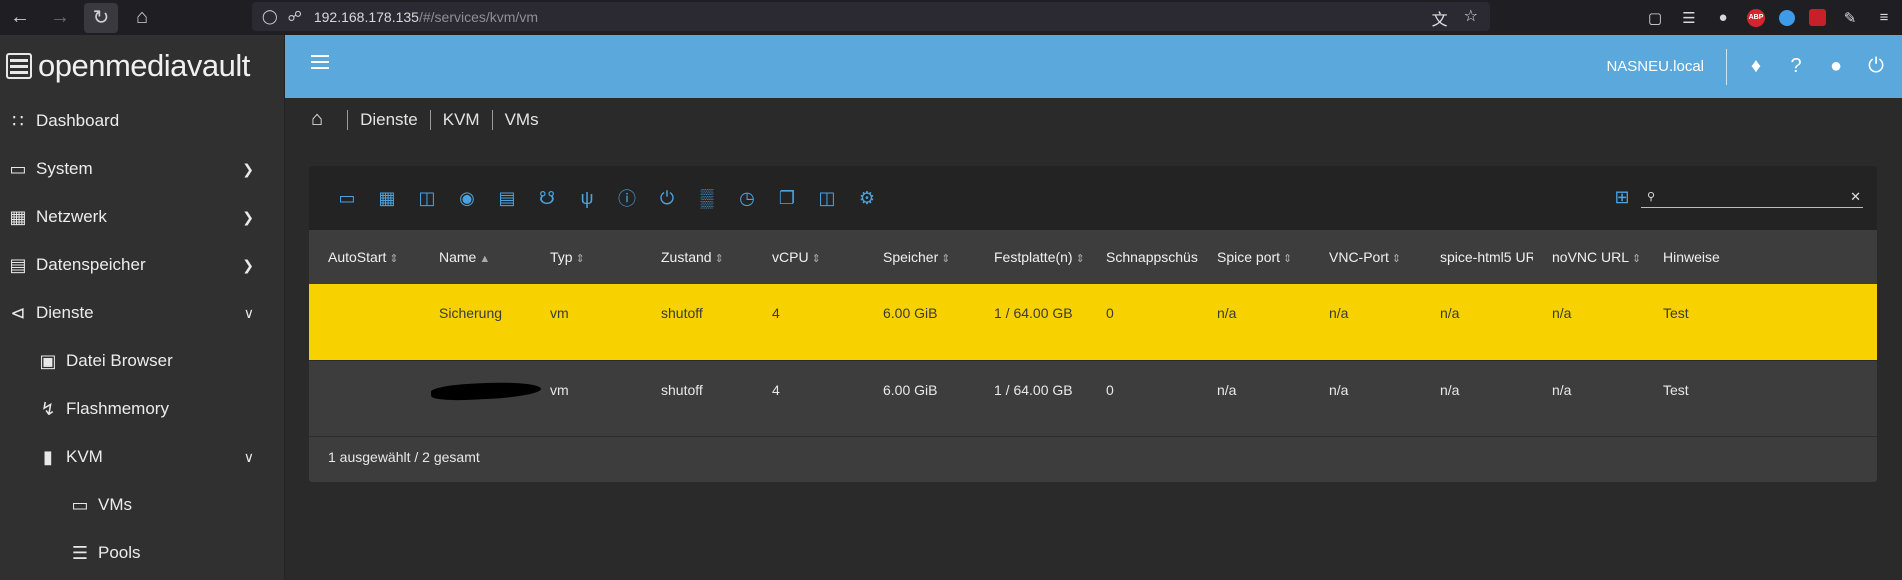 Image resolution: width=1902 pixels, height=580 pixels. Describe the element at coordinates (18, 120) in the screenshot. I see `dashboard-icon: ∷` at that location.